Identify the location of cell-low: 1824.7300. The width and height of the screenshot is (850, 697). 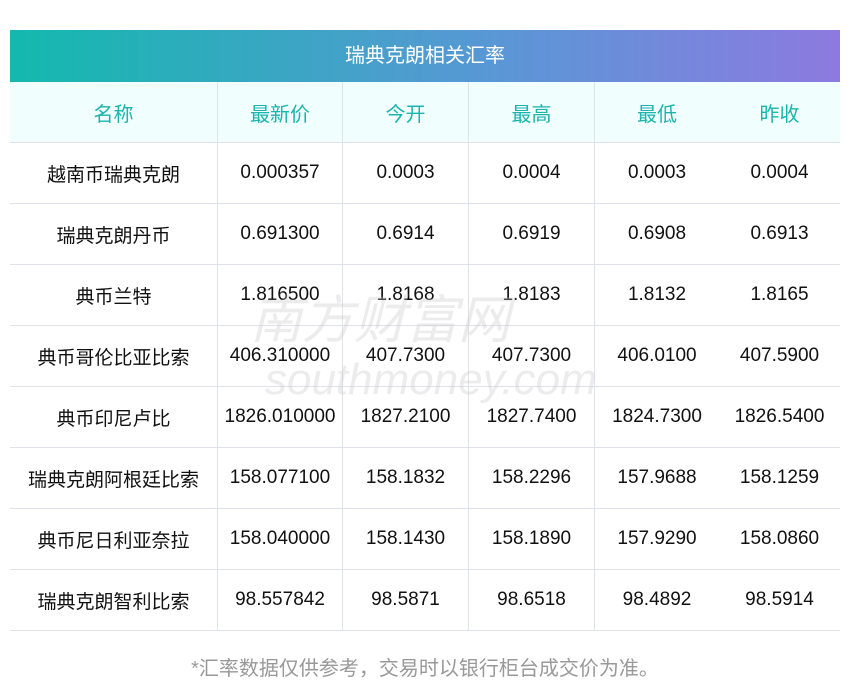
(656, 417).